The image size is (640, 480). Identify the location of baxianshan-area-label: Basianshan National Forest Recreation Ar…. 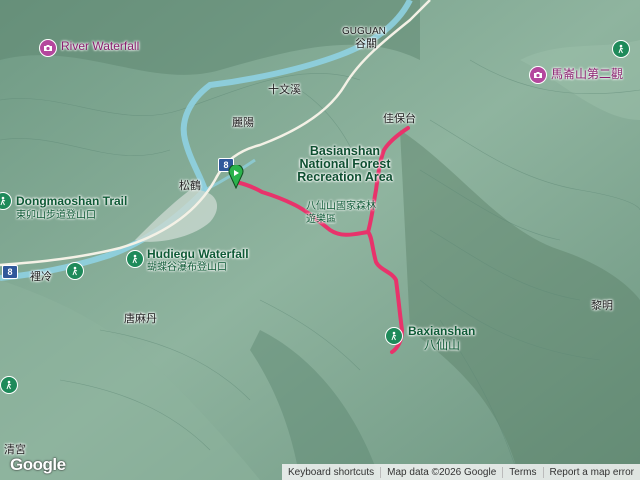
(345, 164).